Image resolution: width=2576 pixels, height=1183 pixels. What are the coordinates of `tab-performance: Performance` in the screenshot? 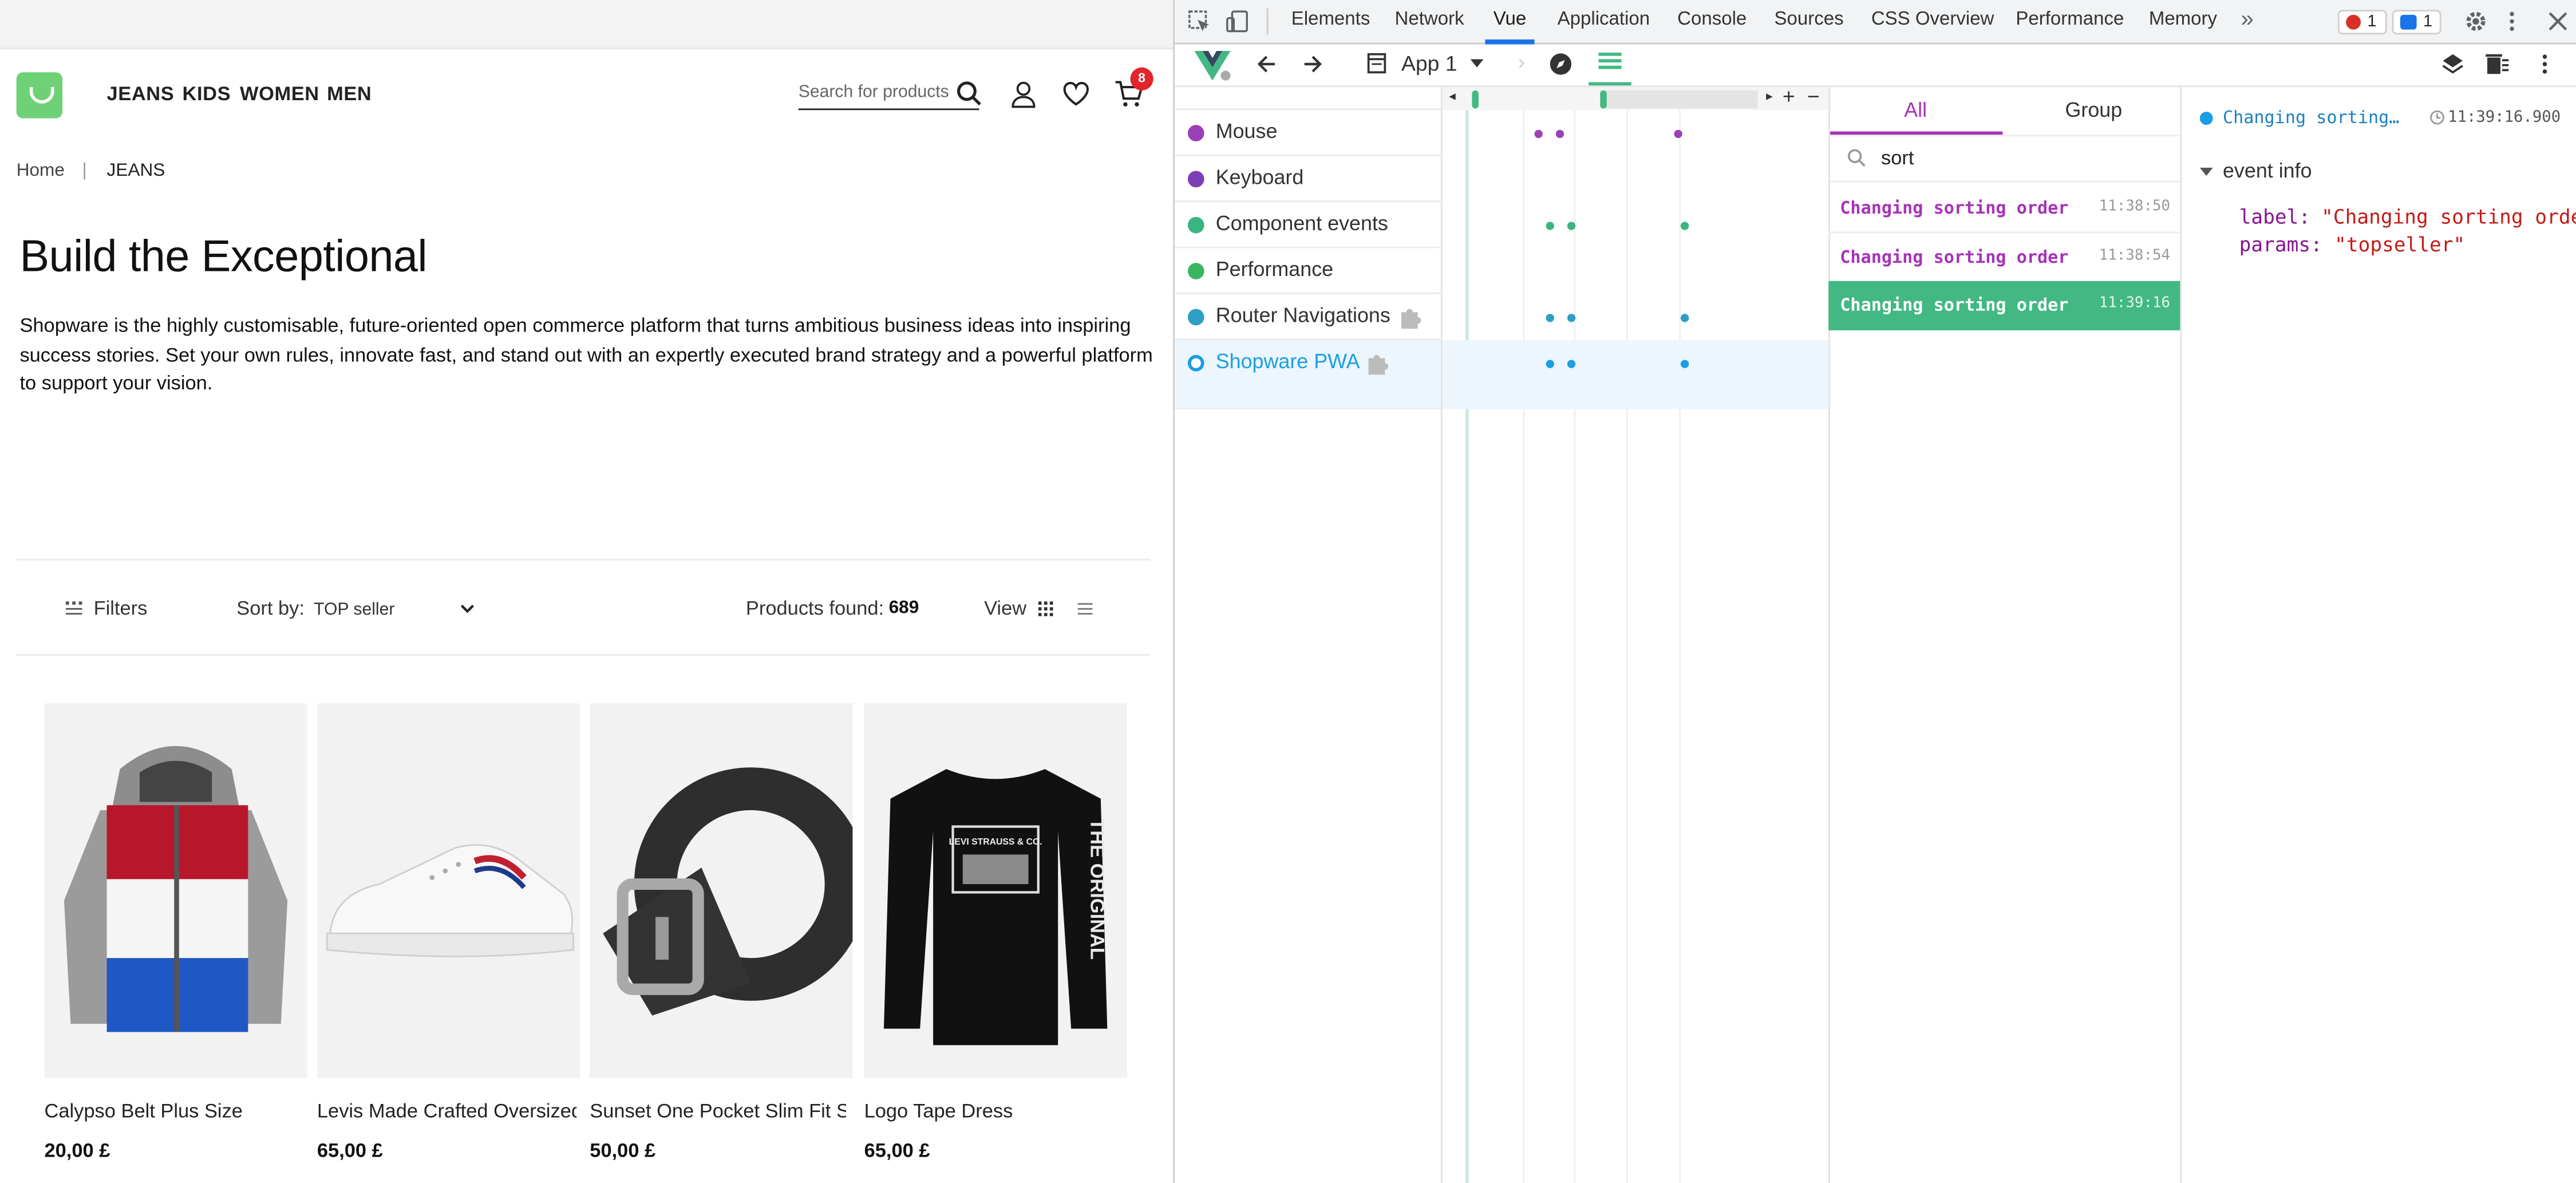 It's located at (2070, 19).